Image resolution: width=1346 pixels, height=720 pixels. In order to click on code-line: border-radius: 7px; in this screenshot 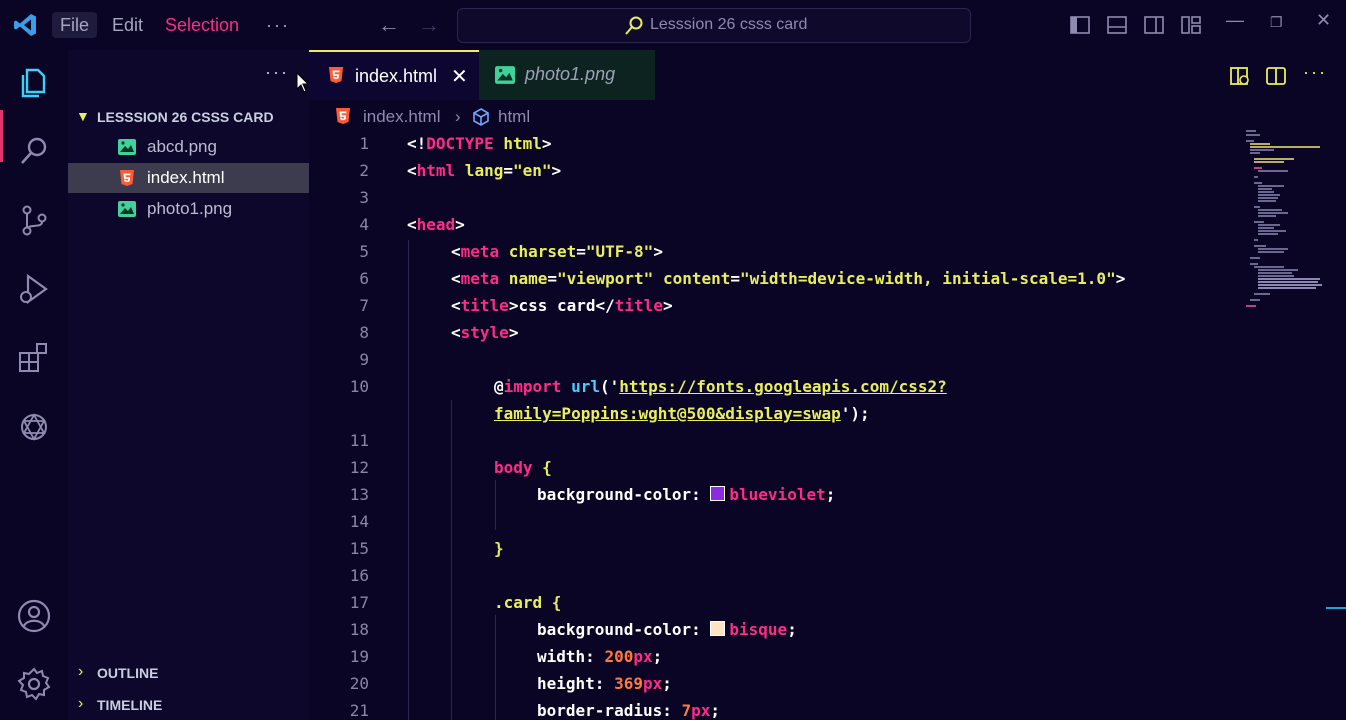, I will do `click(629, 710)`.